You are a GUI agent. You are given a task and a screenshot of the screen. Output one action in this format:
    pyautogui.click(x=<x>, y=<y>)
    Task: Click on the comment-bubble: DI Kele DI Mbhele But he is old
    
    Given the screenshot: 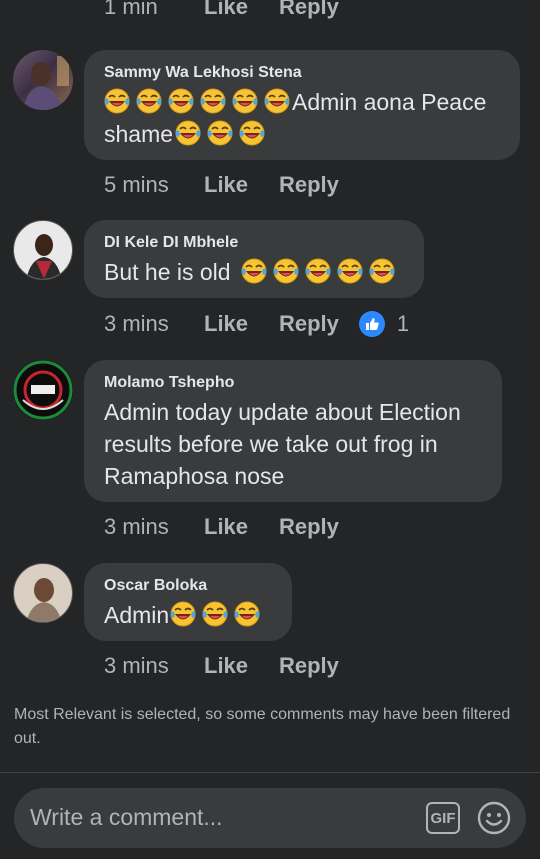 What is the action you would take?
    pyautogui.click(x=254, y=259)
    